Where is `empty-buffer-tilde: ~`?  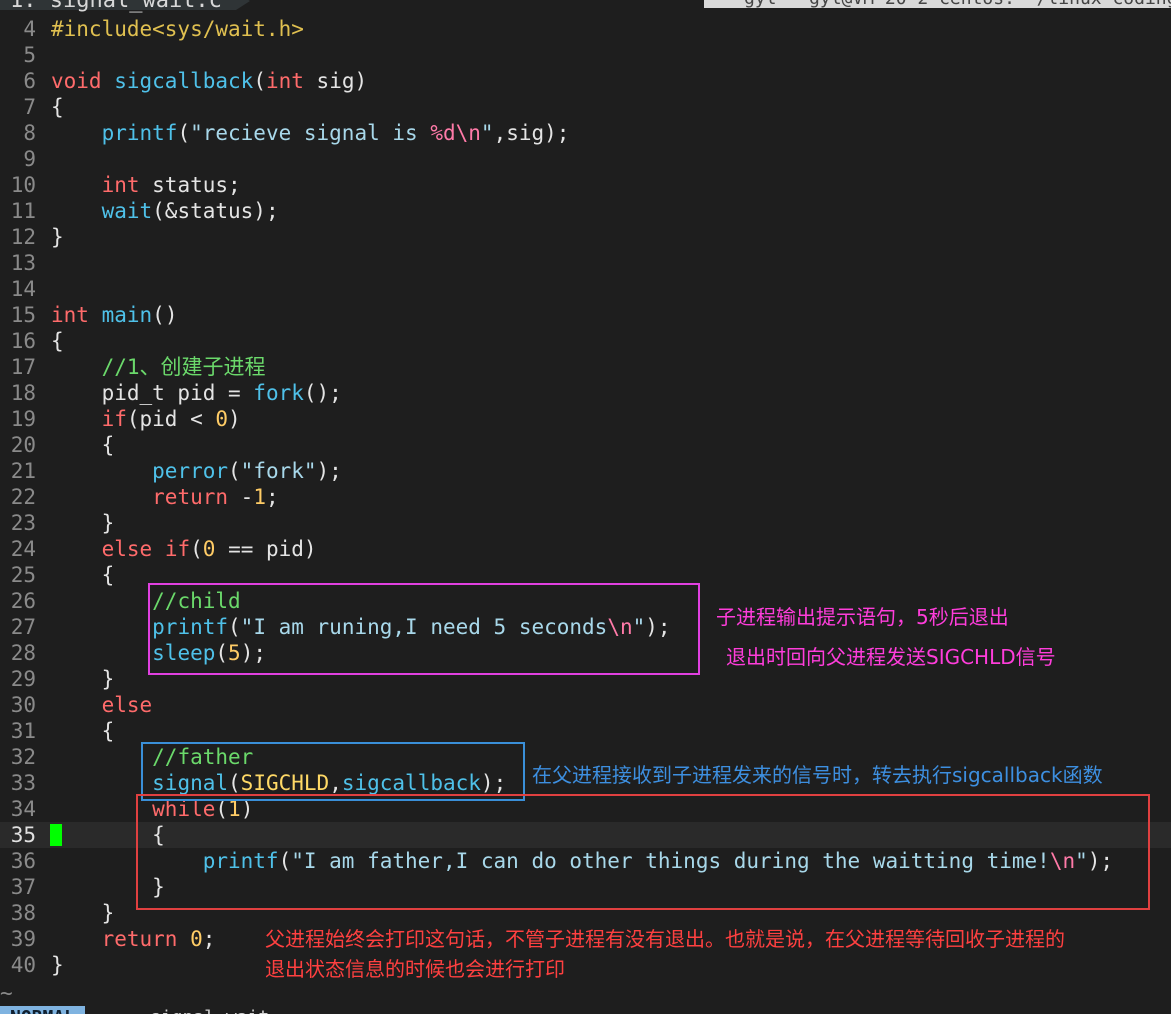
empty-buffer-tilde: ~ is located at coordinates (6, 993).